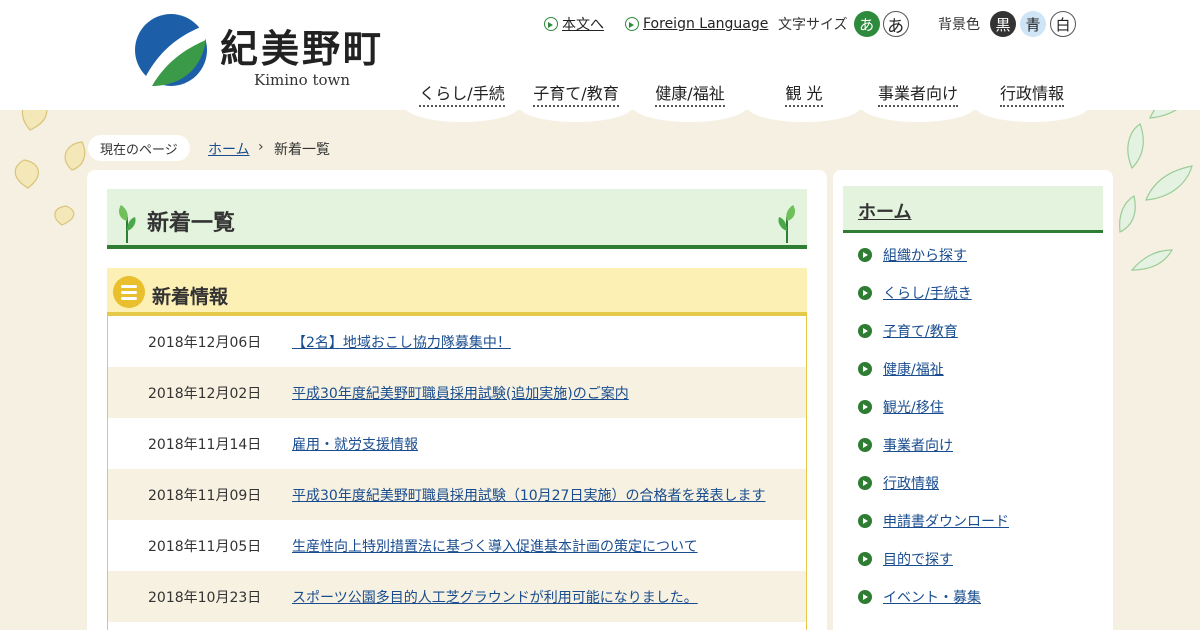 The image size is (1200, 630). Describe the element at coordinates (980, 293) in the screenshot. I see `sidebar-item: くらし/手続き` at that location.